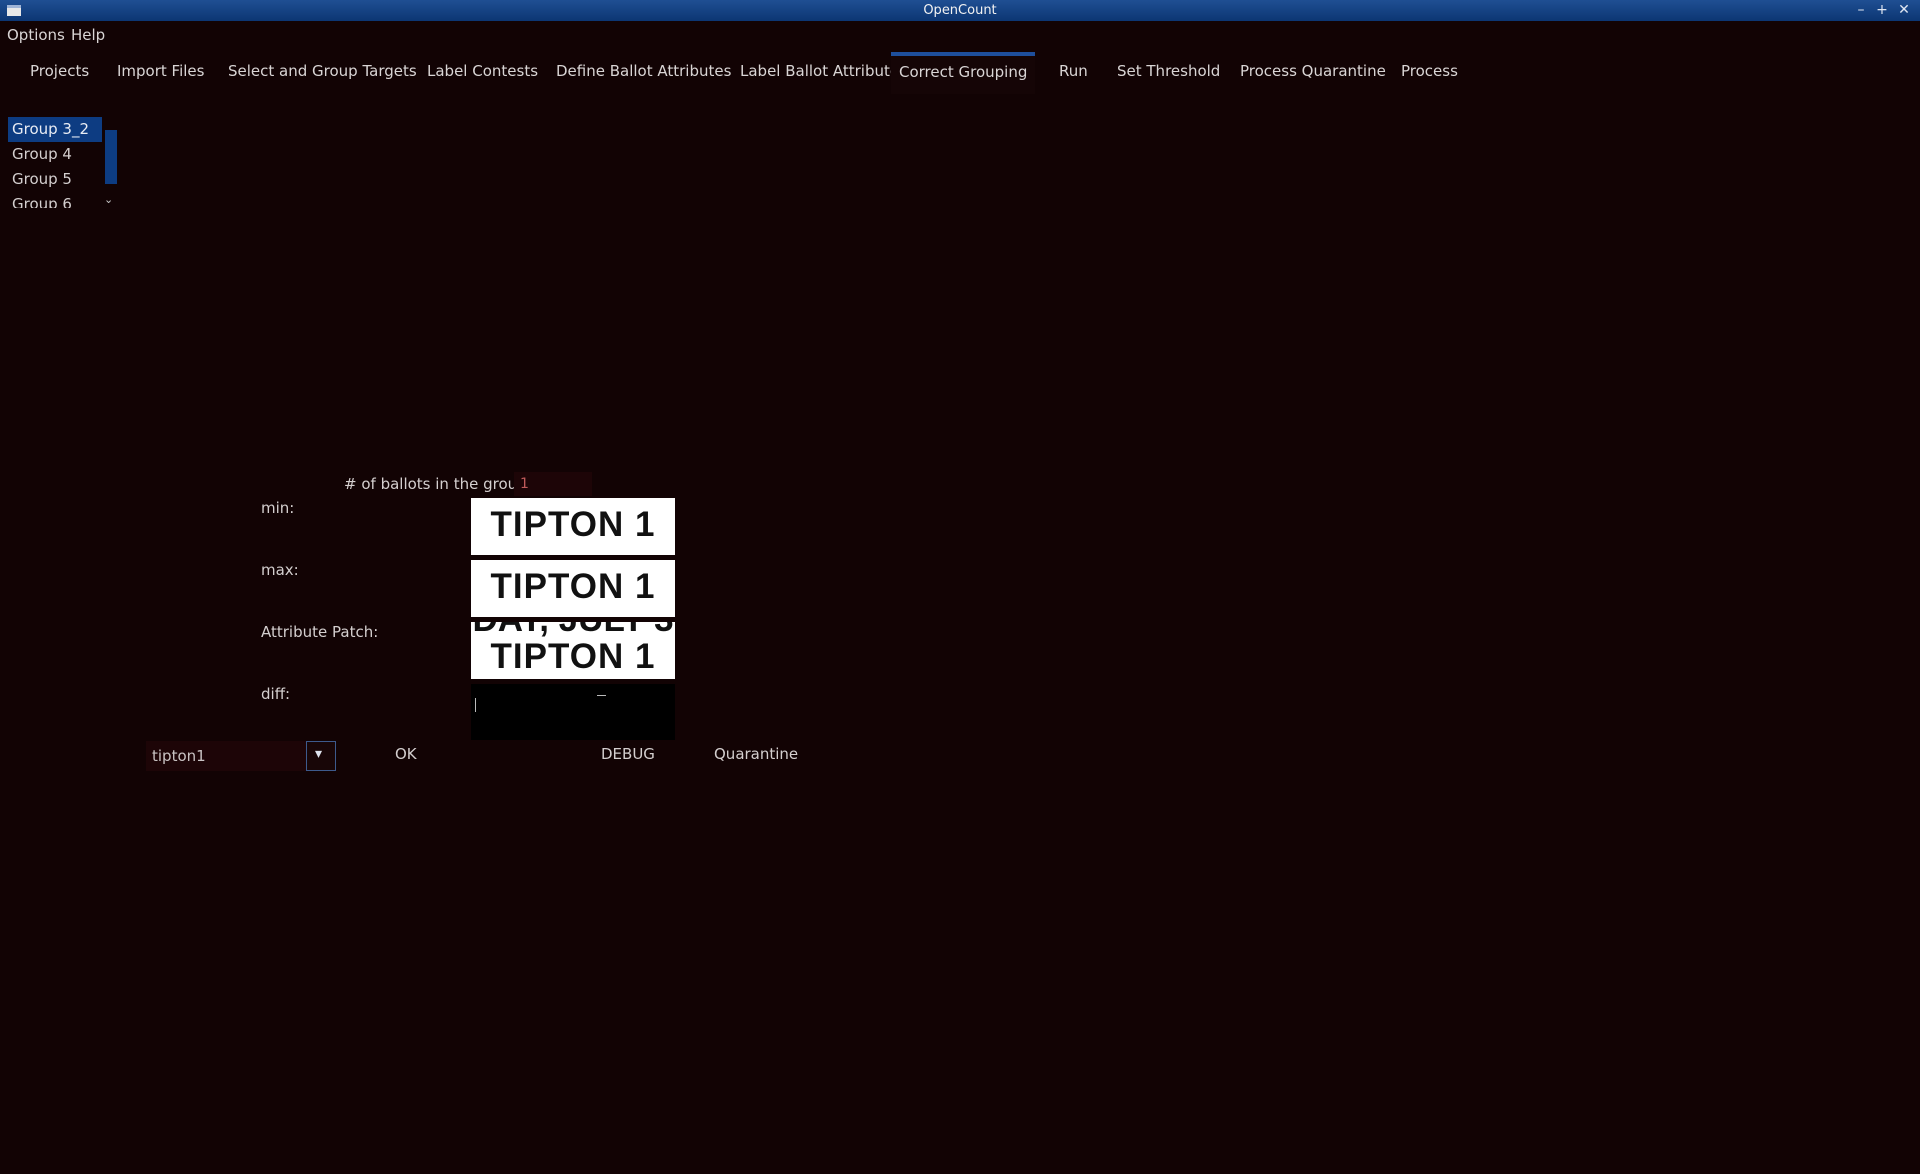 This screenshot has height=1174, width=1920. What do you see at coordinates (628, 754) in the screenshot?
I see `debug-button: DEBUG` at bounding box center [628, 754].